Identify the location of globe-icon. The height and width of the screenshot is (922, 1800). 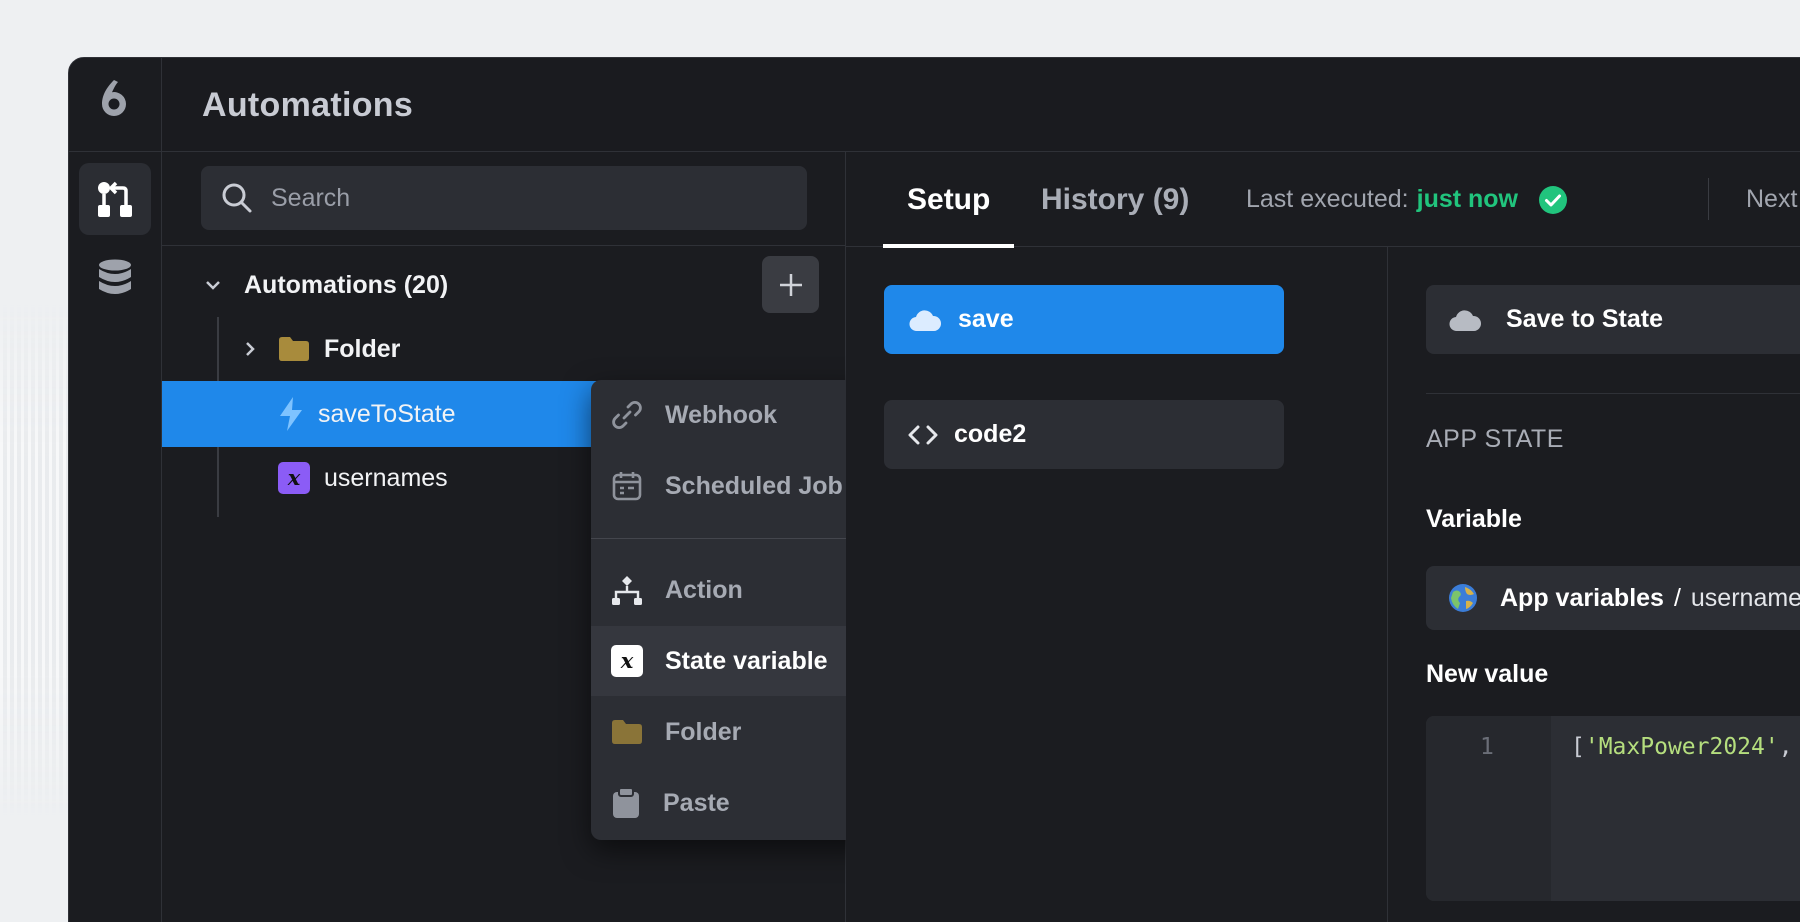
(1463, 598).